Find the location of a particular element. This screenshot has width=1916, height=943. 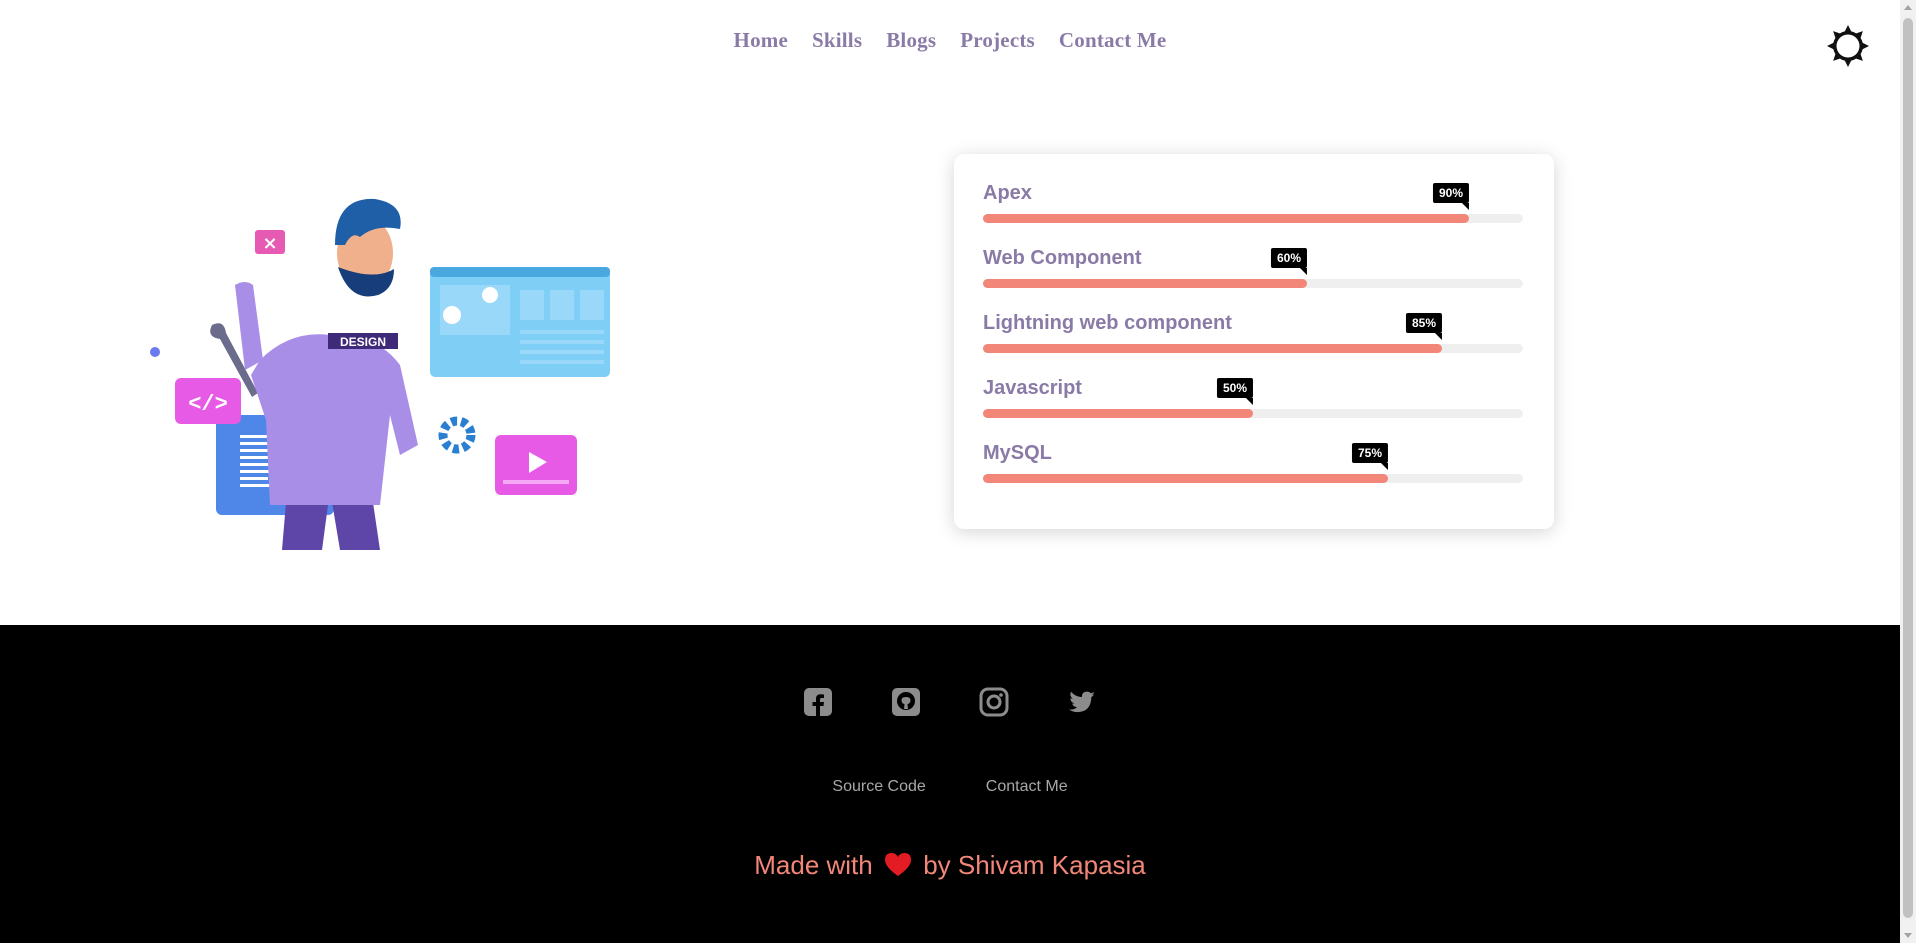

footer-contact-link: Contact Me is located at coordinates (1027, 787).